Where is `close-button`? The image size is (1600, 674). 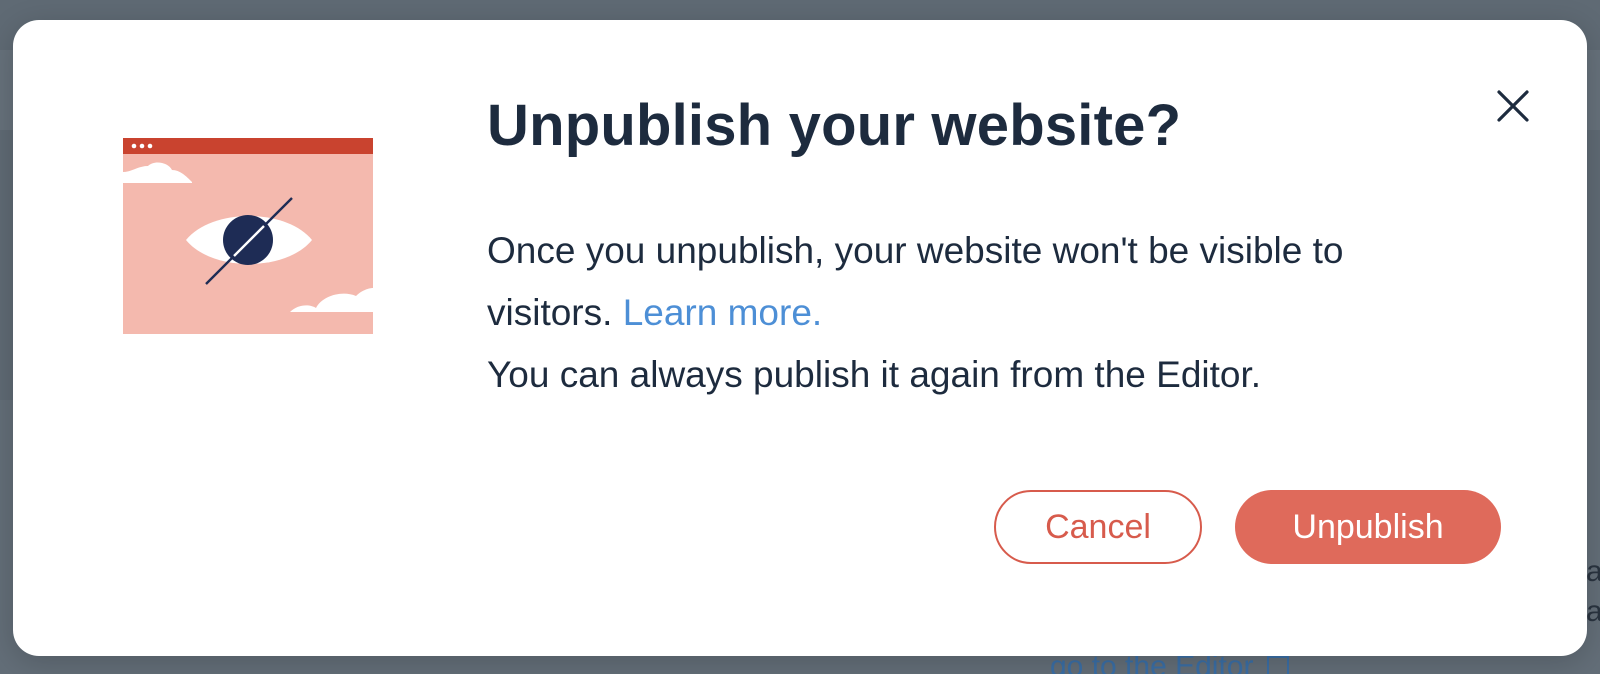
close-button is located at coordinates (1513, 106).